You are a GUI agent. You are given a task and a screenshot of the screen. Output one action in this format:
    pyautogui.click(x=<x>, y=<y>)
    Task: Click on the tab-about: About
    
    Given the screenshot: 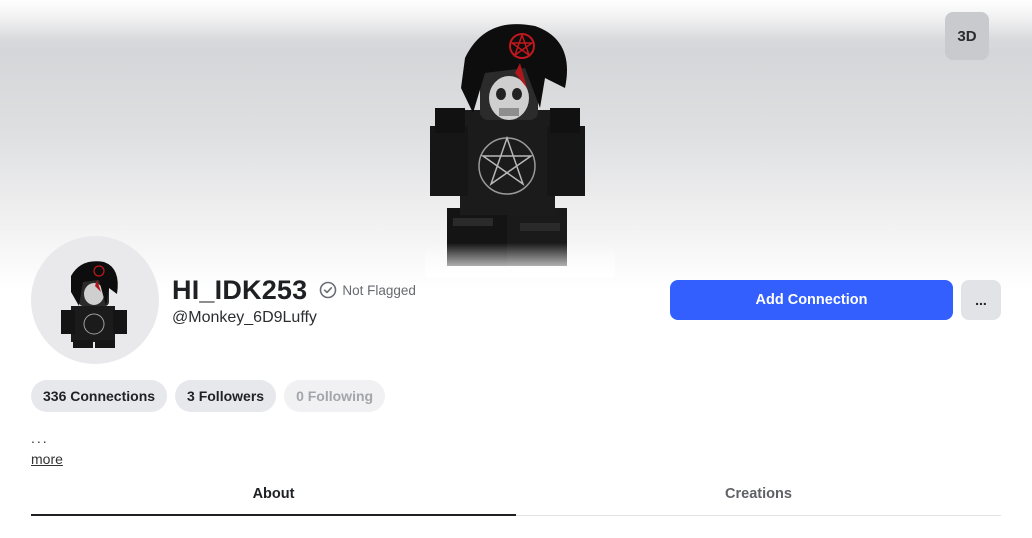 What is the action you would take?
    pyautogui.click(x=273, y=494)
    